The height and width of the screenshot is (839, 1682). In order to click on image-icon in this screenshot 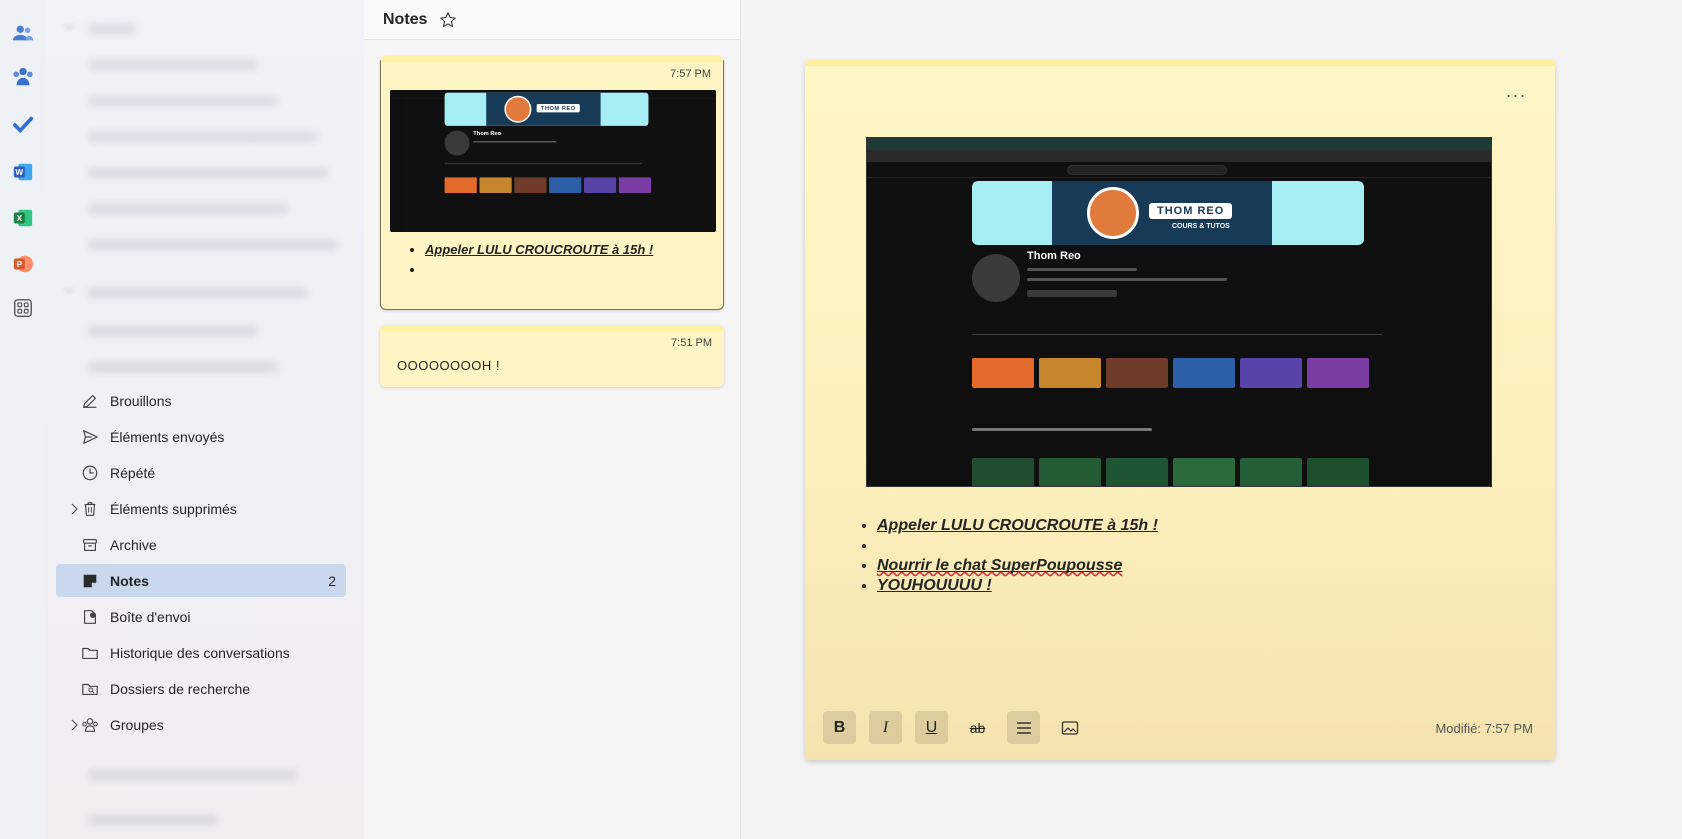, I will do `click(1069, 727)`.